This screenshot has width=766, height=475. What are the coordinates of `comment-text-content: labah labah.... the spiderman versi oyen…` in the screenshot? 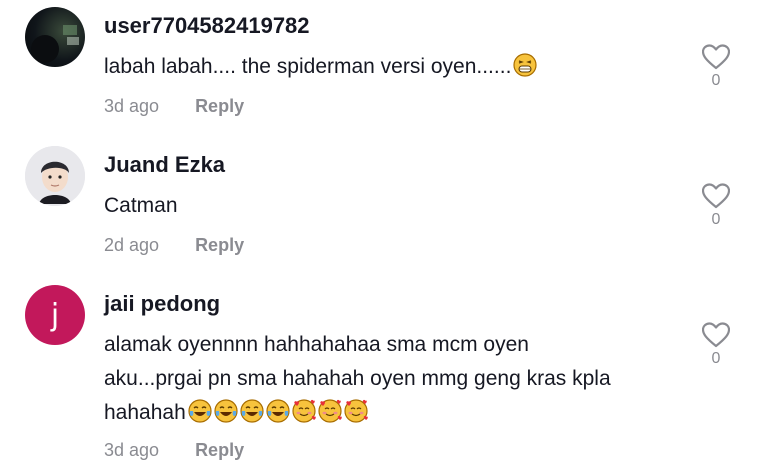 It's located at (308, 66).